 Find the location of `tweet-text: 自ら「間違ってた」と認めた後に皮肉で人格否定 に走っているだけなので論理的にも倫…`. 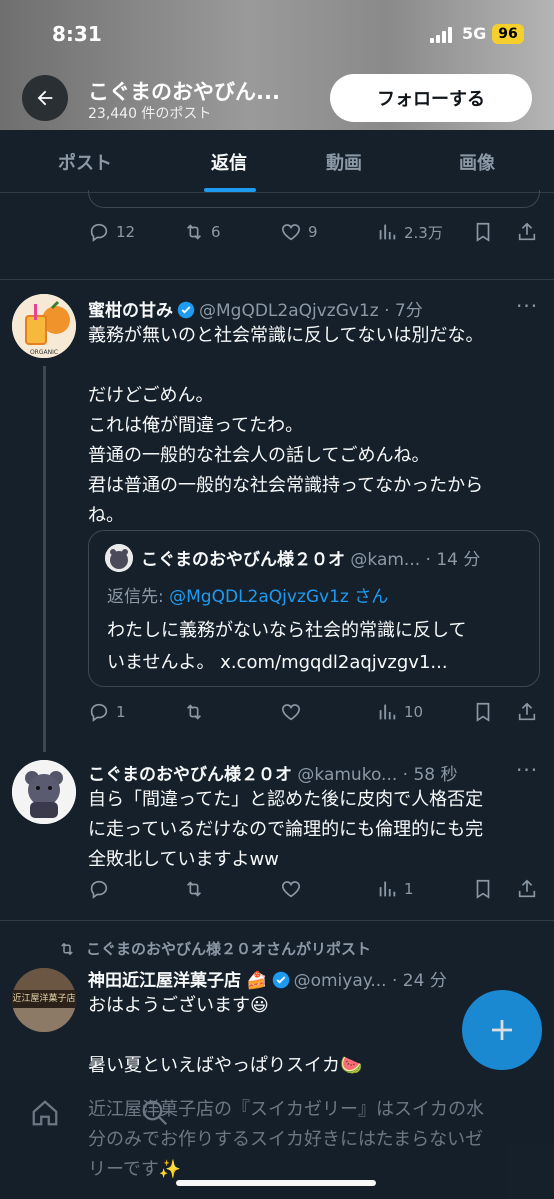

tweet-text: 自ら「間違ってた」と認めた後に皮肉で人格否定 に走っているだけなので論理的にも倫… is located at coordinates (286, 829).